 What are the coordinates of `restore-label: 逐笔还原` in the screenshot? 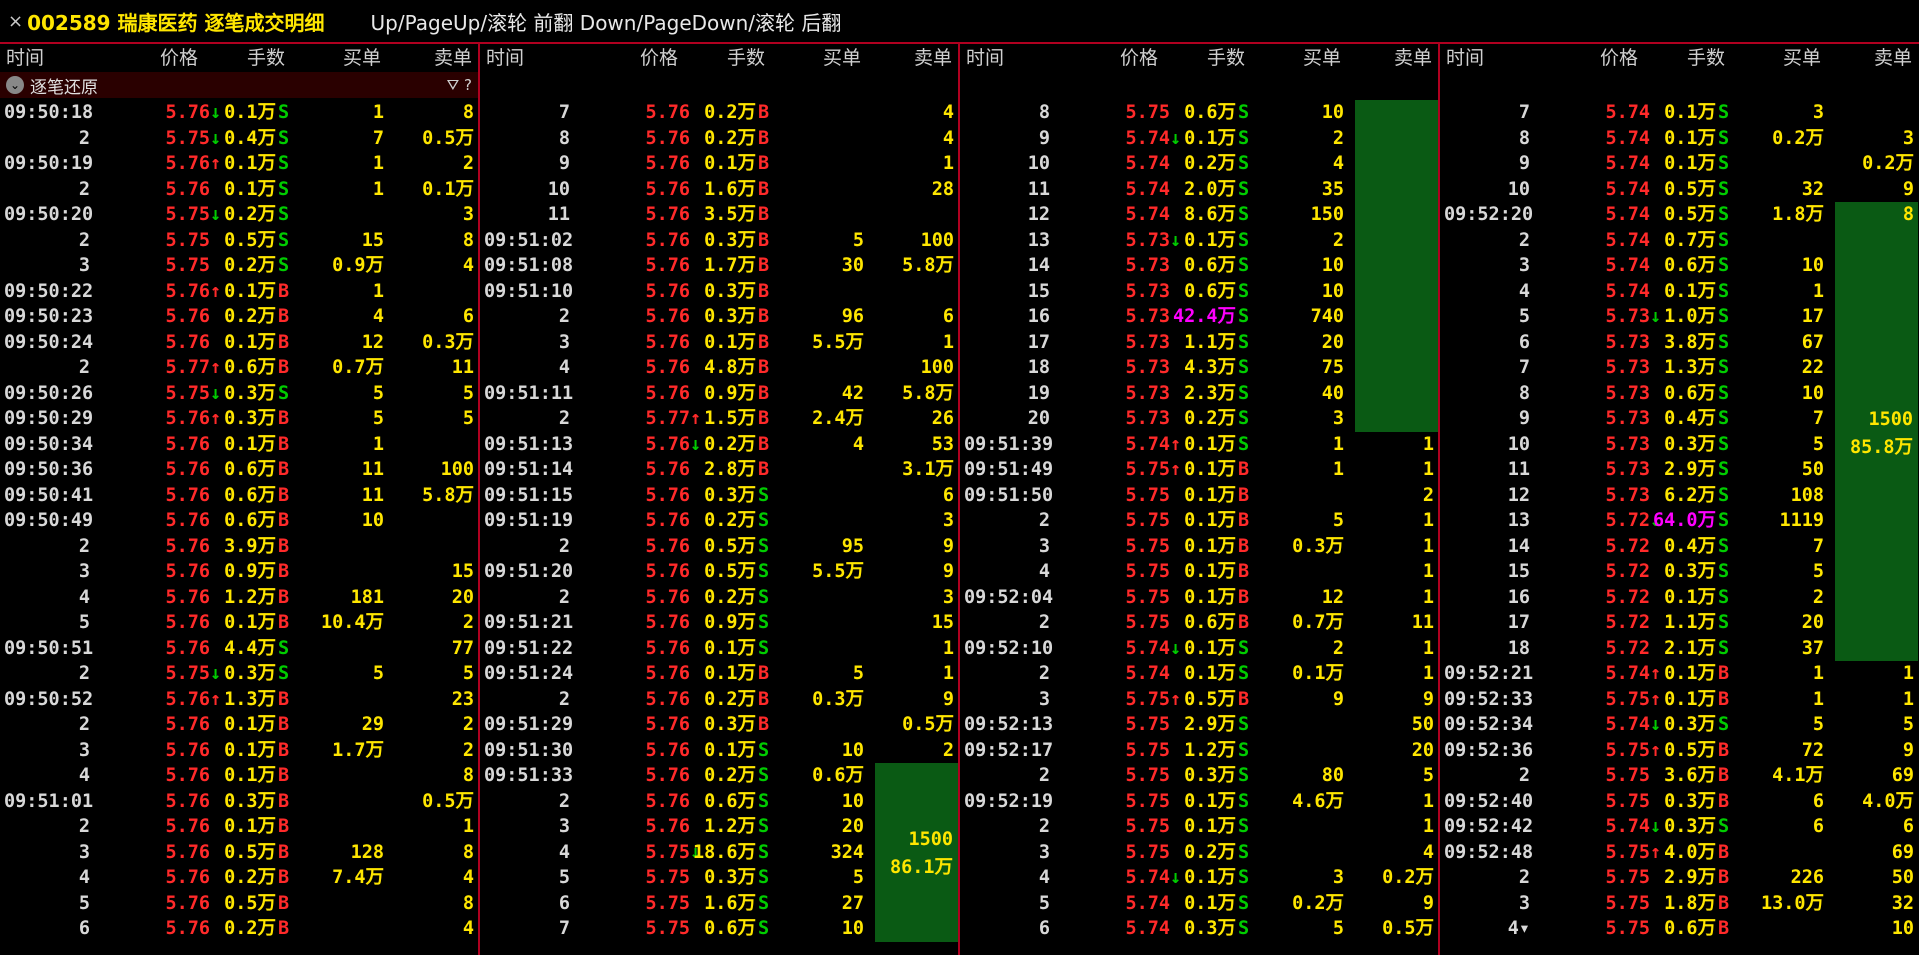 It's located at (64, 85).